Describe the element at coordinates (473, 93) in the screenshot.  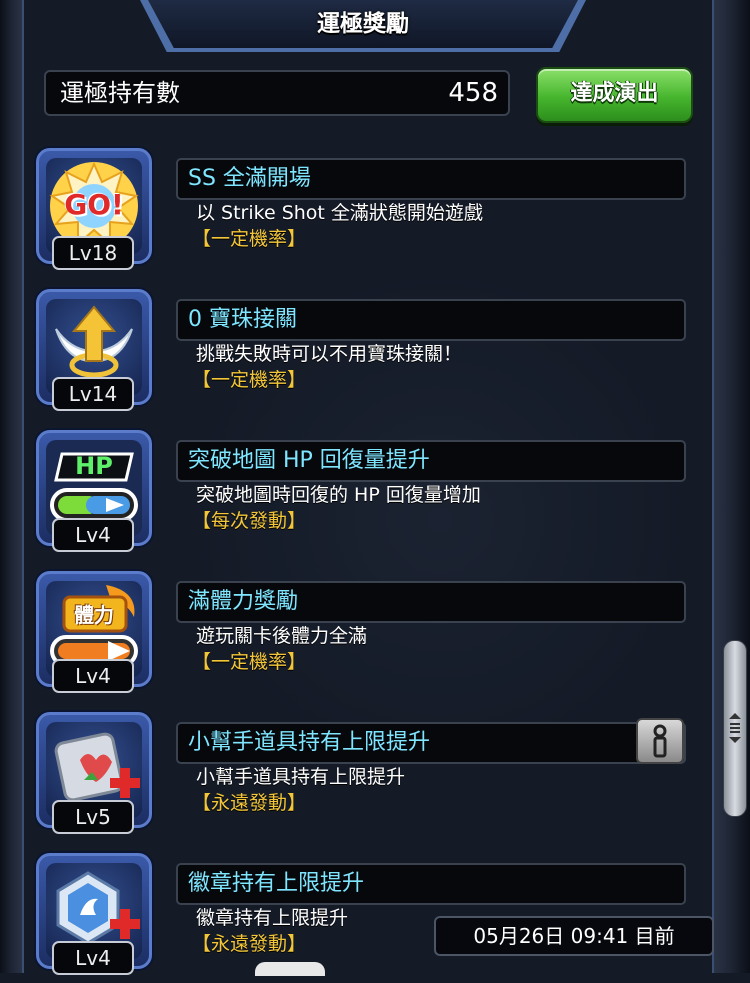
I see `luck-count-value: 458` at that location.